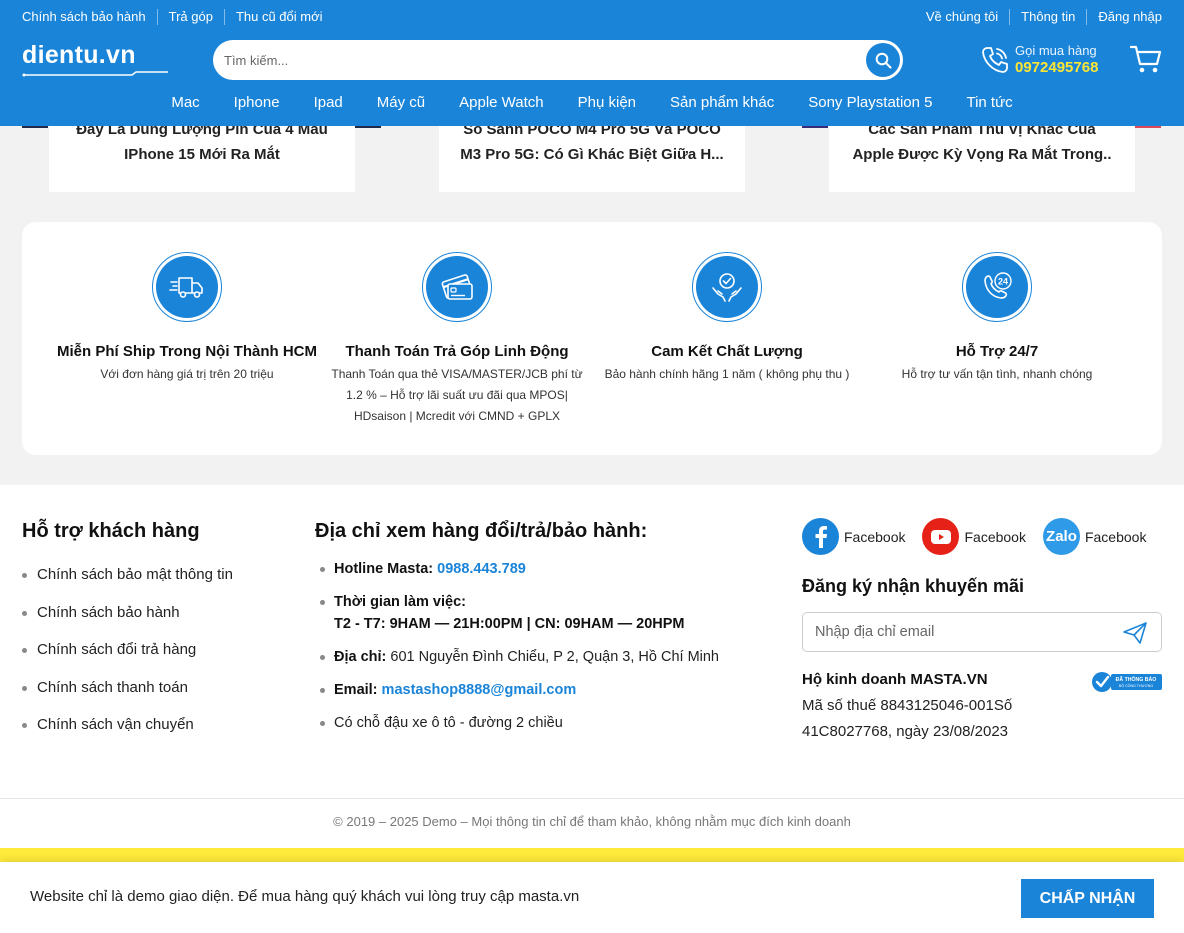 The height and width of the screenshot is (933, 1184). Describe the element at coordinates (278, 17) in the screenshot. I see `topbar-link-trade-in: Thu cũ đổi mới` at that location.